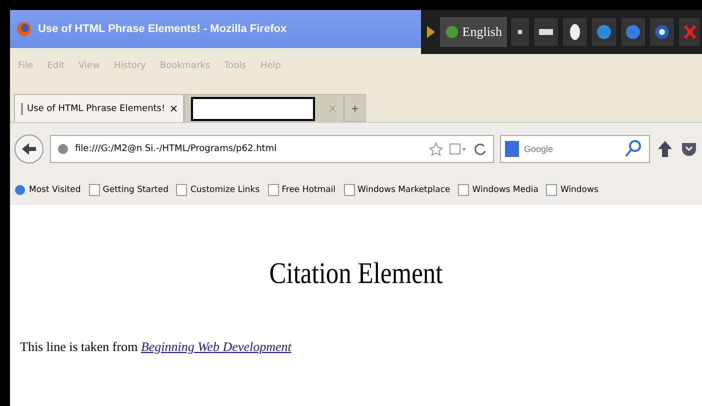  What do you see at coordinates (47, 190) in the screenshot?
I see `bookmark-item: Most Visited` at bounding box center [47, 190].